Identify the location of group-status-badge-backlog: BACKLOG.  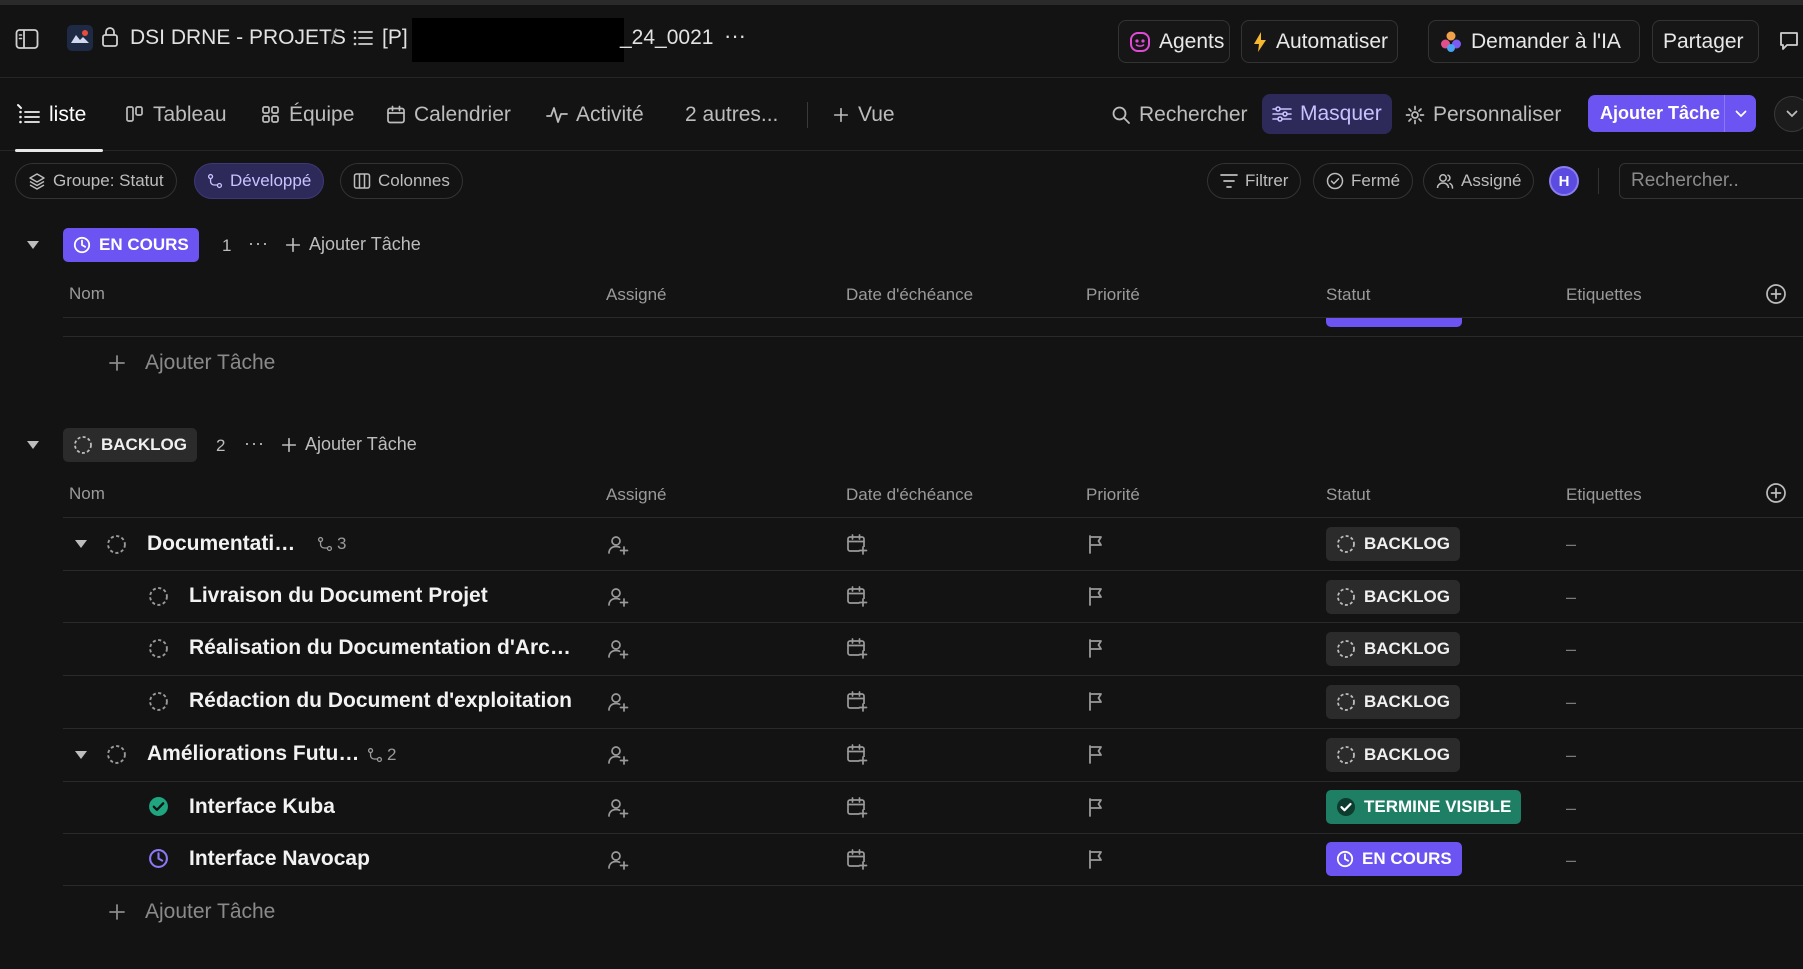
(130, 445).